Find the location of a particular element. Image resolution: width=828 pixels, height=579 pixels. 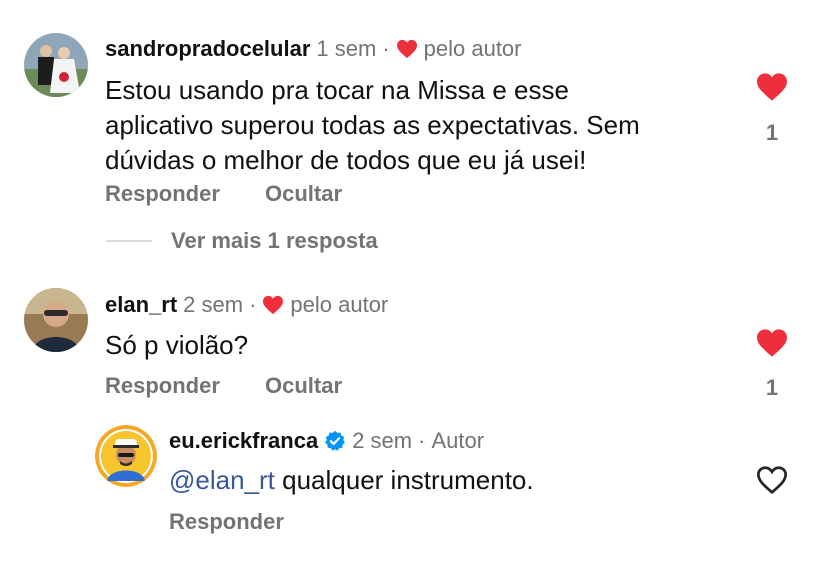

comment-time: 2 sem is located at coordinates (213, 304).